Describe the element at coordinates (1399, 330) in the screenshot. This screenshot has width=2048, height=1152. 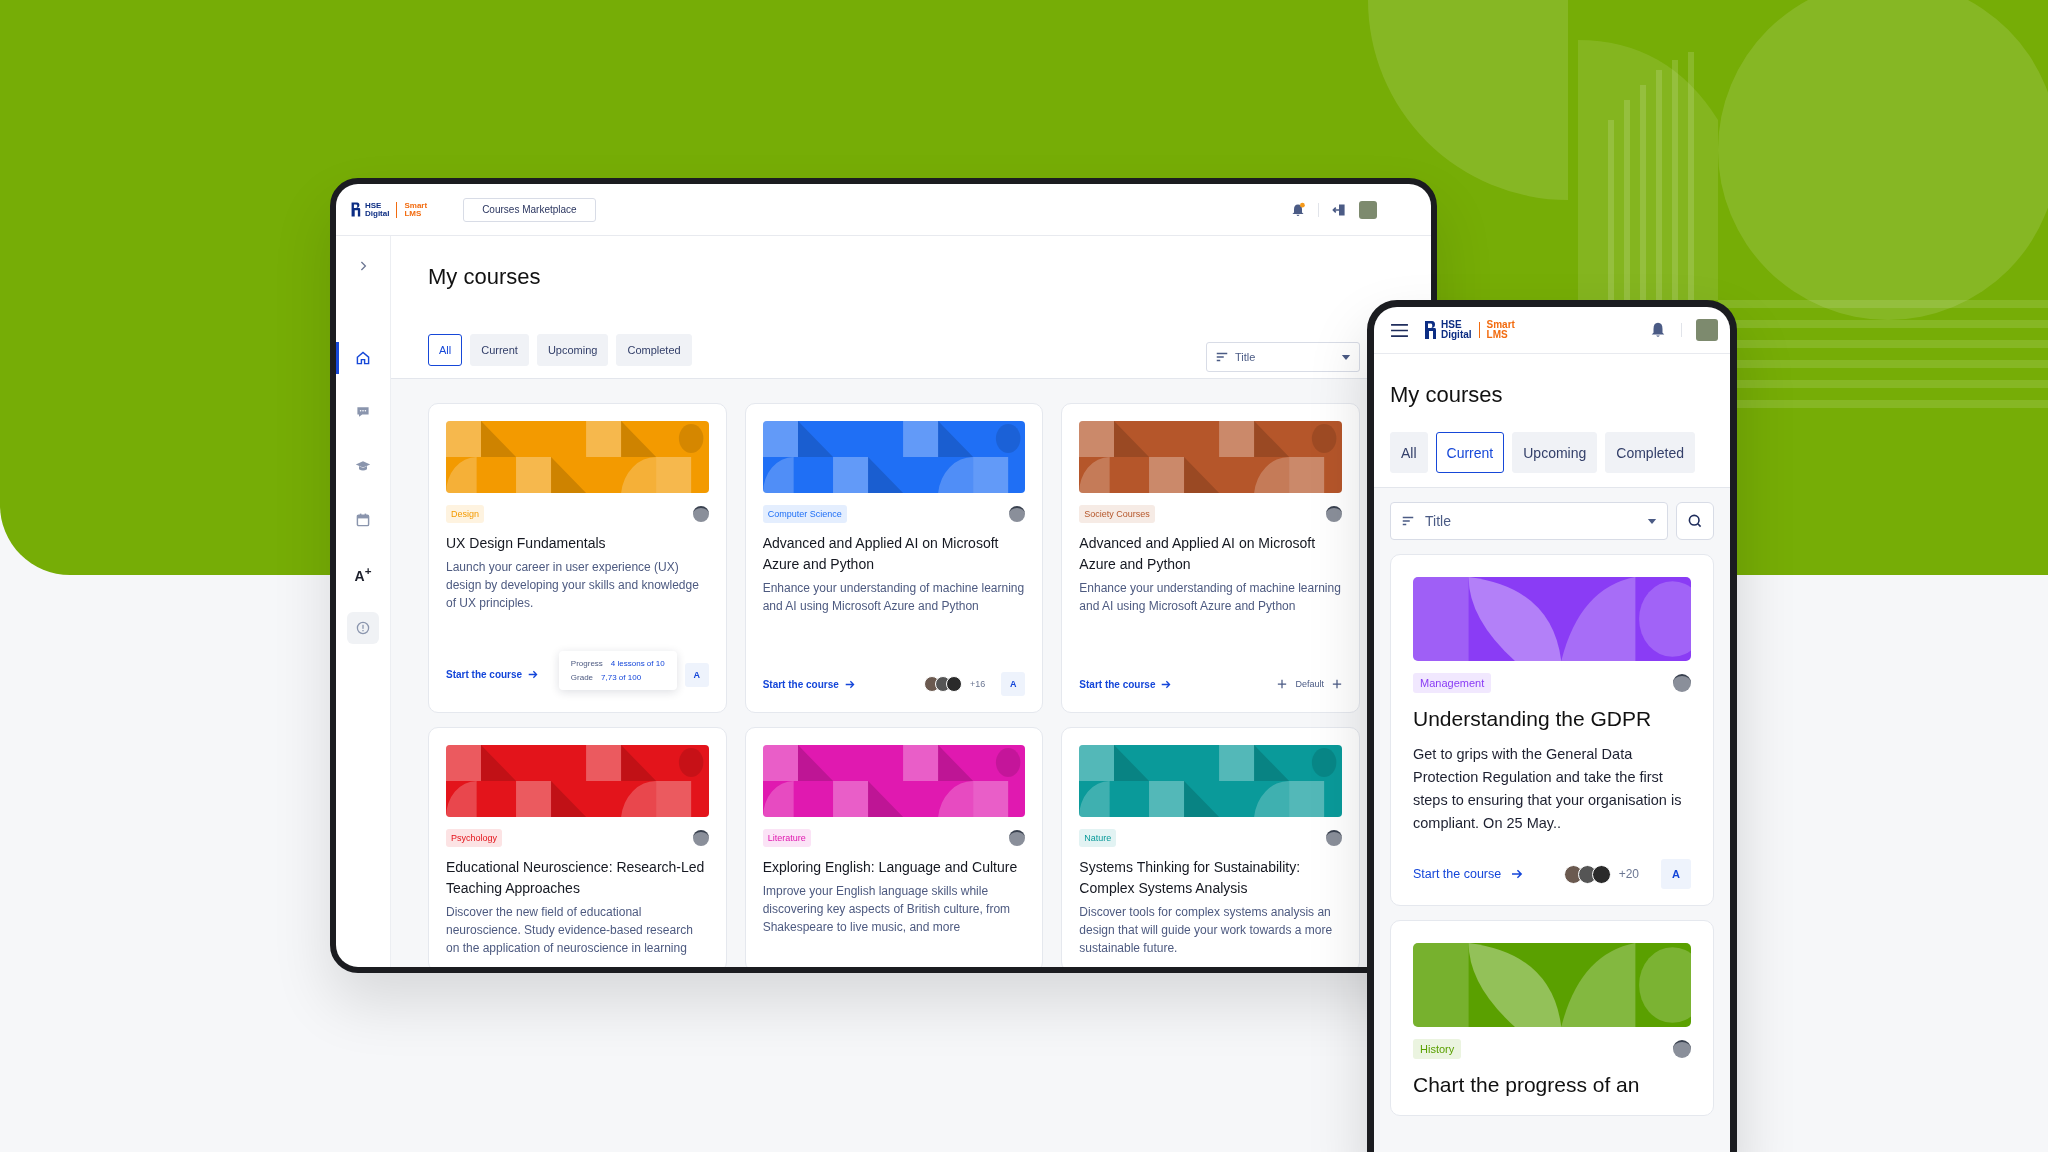
I see `menu-icon` at that location.